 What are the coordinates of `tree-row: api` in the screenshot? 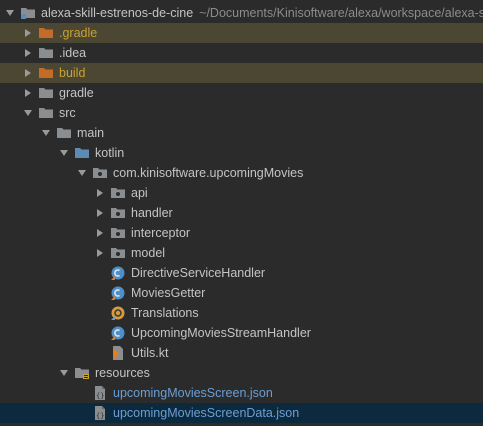 It's located at (241, 193).